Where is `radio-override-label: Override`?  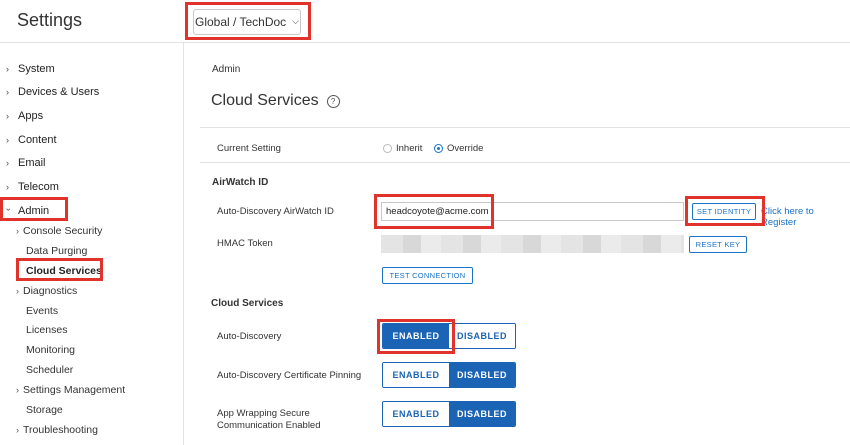 radio-override-label: Override is located at coordinates (465, 148).